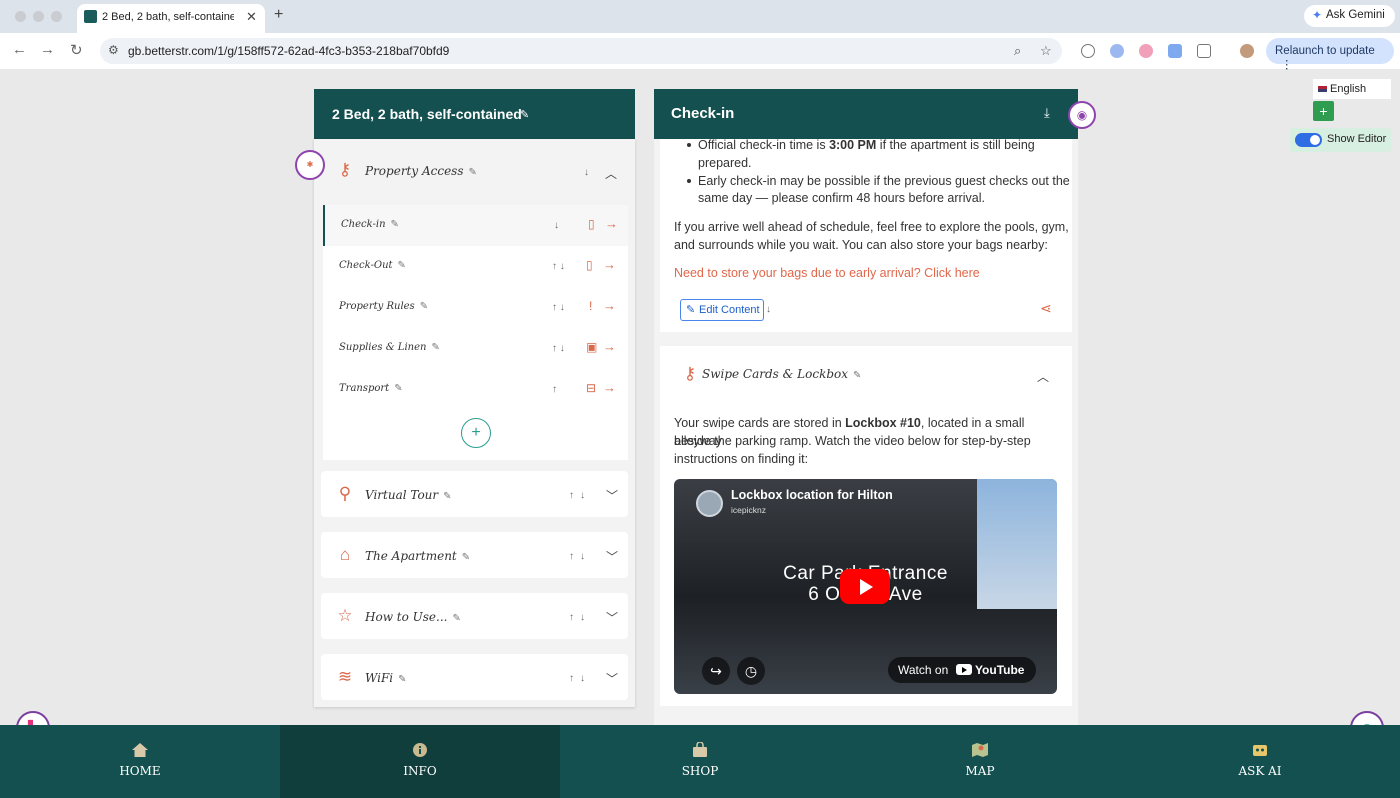 Image resolution: width=1400 pixels, height=798 pixels. I want to click on add-button: +, so click(1323, 111).